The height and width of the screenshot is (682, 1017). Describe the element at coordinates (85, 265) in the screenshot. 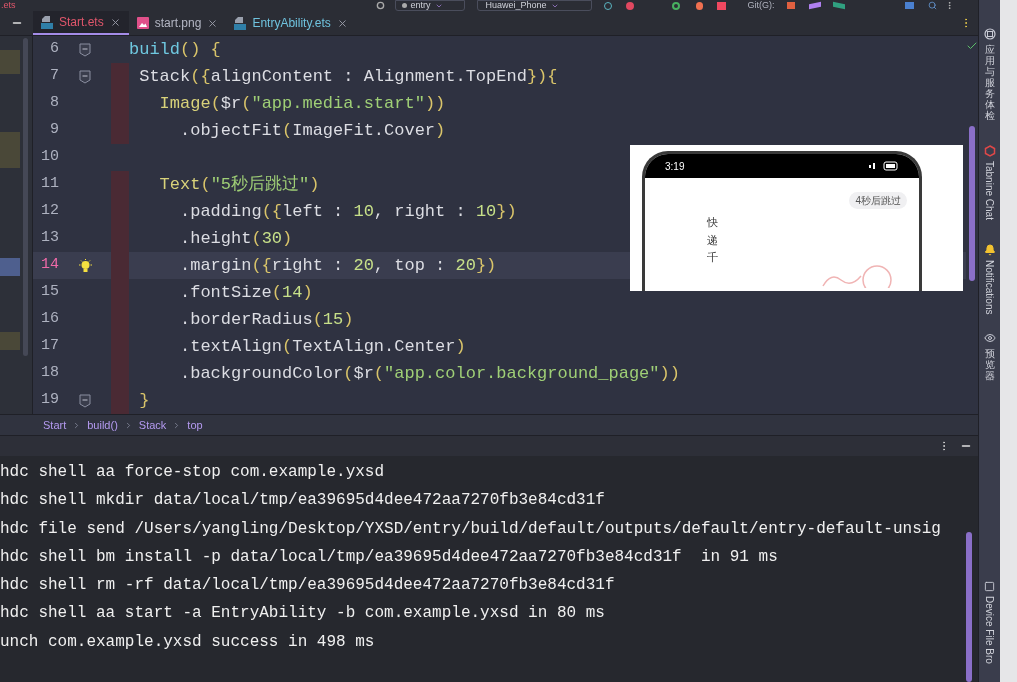

I see `lightbulb-icon` at that location.